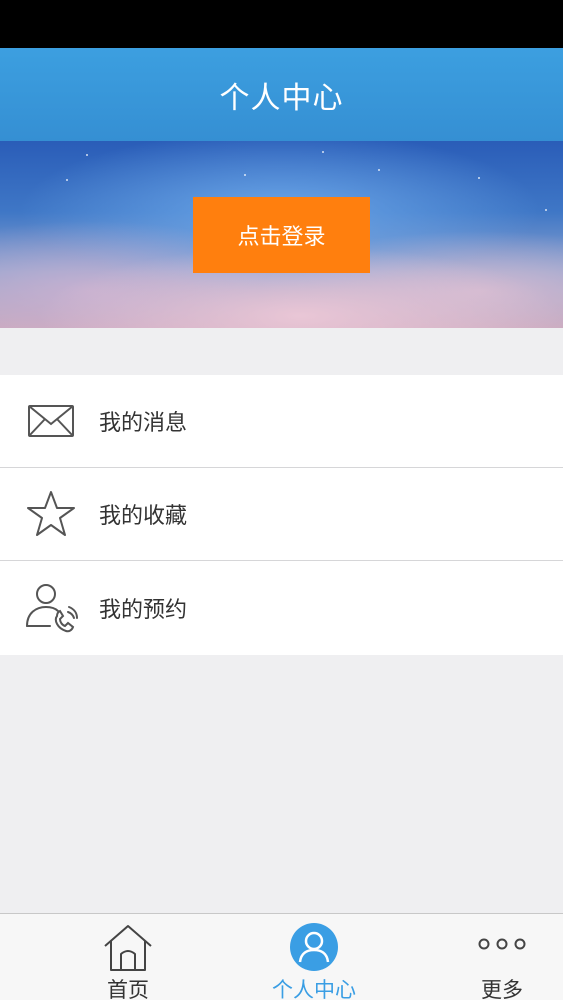 The width and height of the screenshot is (563, 1000). Describe the element at coordinates (51, 421) in the screenshot. I see `envelope-icon` at that location.